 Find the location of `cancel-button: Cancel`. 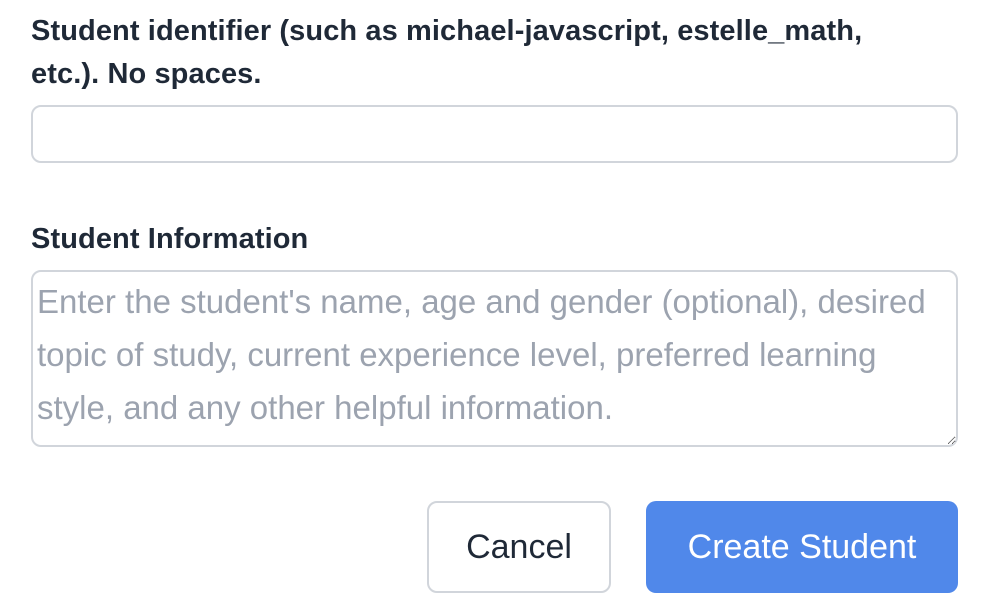

cancel-button: Cancel is located at coordinates (519, 547).